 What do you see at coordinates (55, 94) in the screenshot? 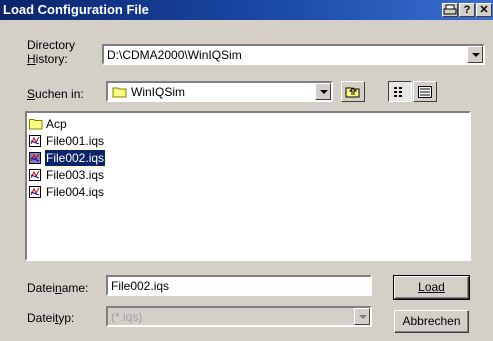
I see `look-in-label: Suchen in:` at bounding box center [55, 94].